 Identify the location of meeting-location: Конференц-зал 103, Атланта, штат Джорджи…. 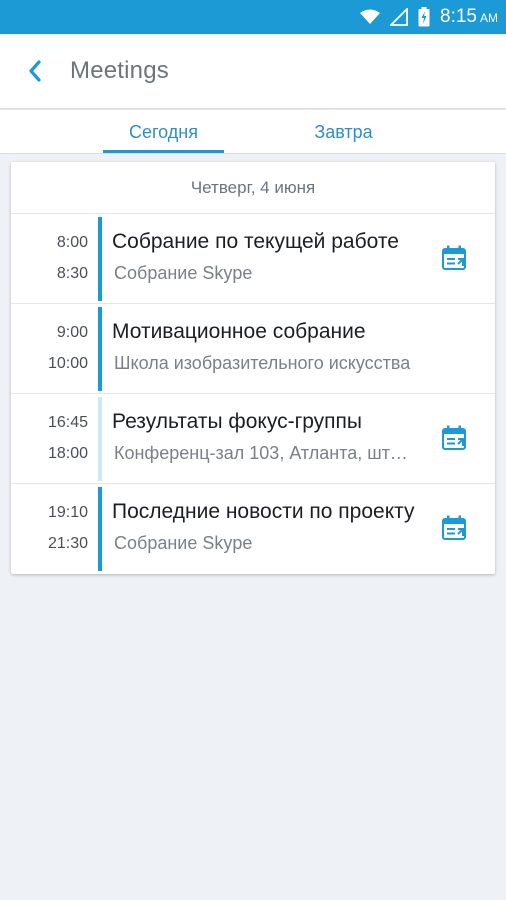
(264, 453).